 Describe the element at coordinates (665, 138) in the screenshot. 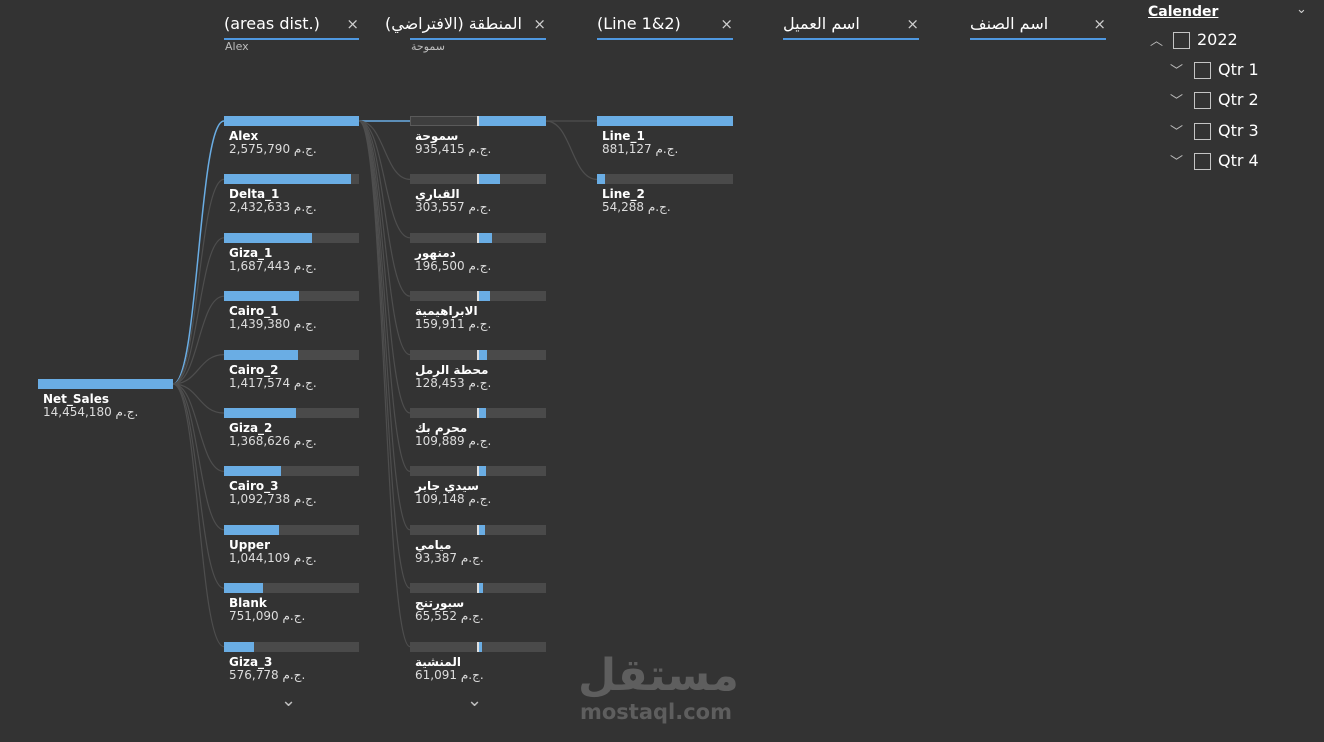

I see `line-node: Line_1 881,127 ج.م.` at that location.